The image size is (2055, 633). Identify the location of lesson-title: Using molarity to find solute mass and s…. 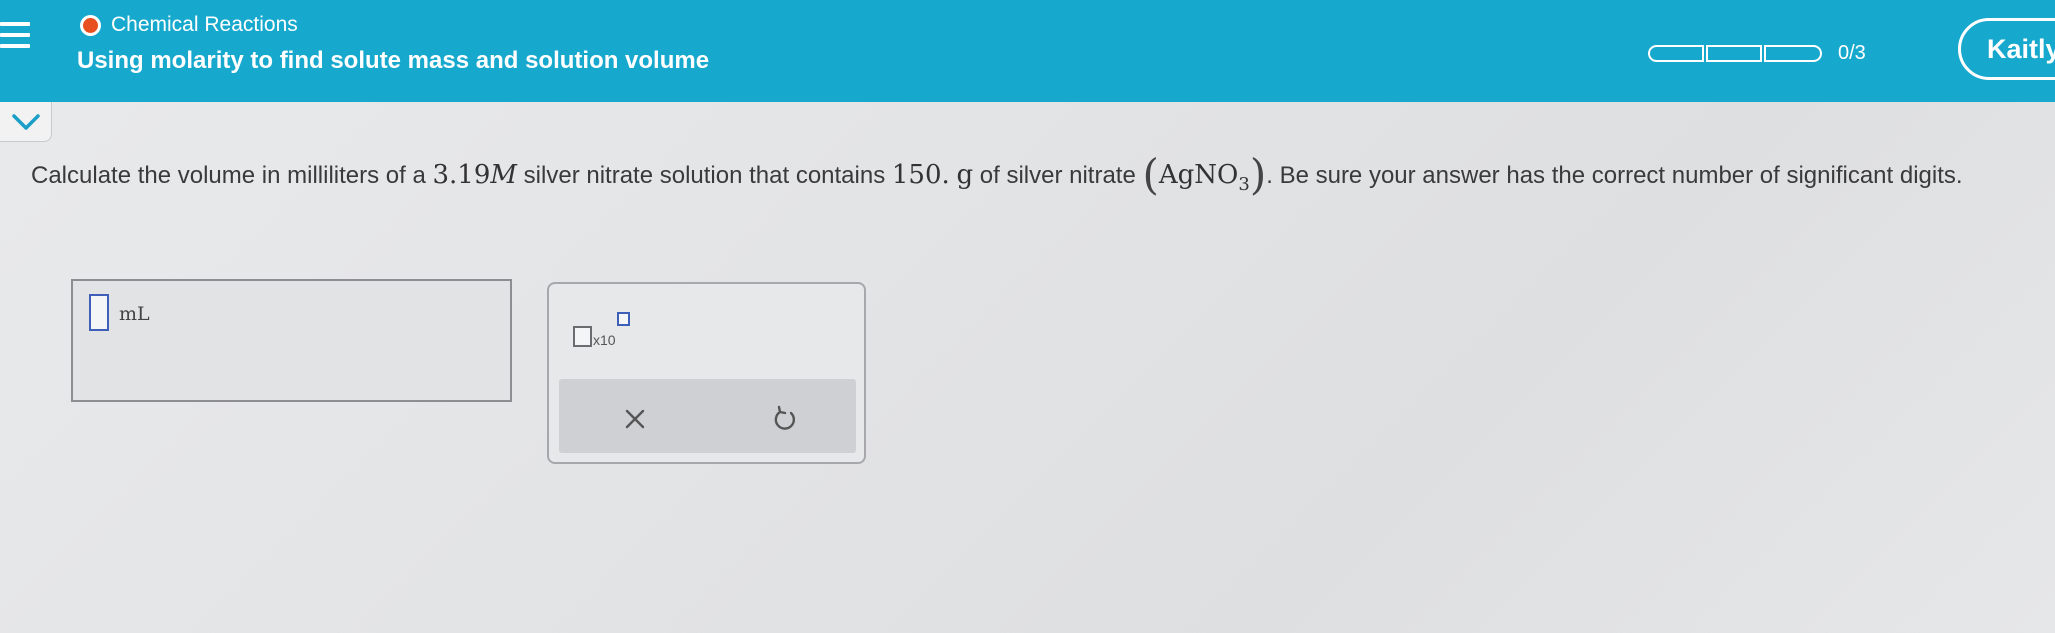
(393, 60).